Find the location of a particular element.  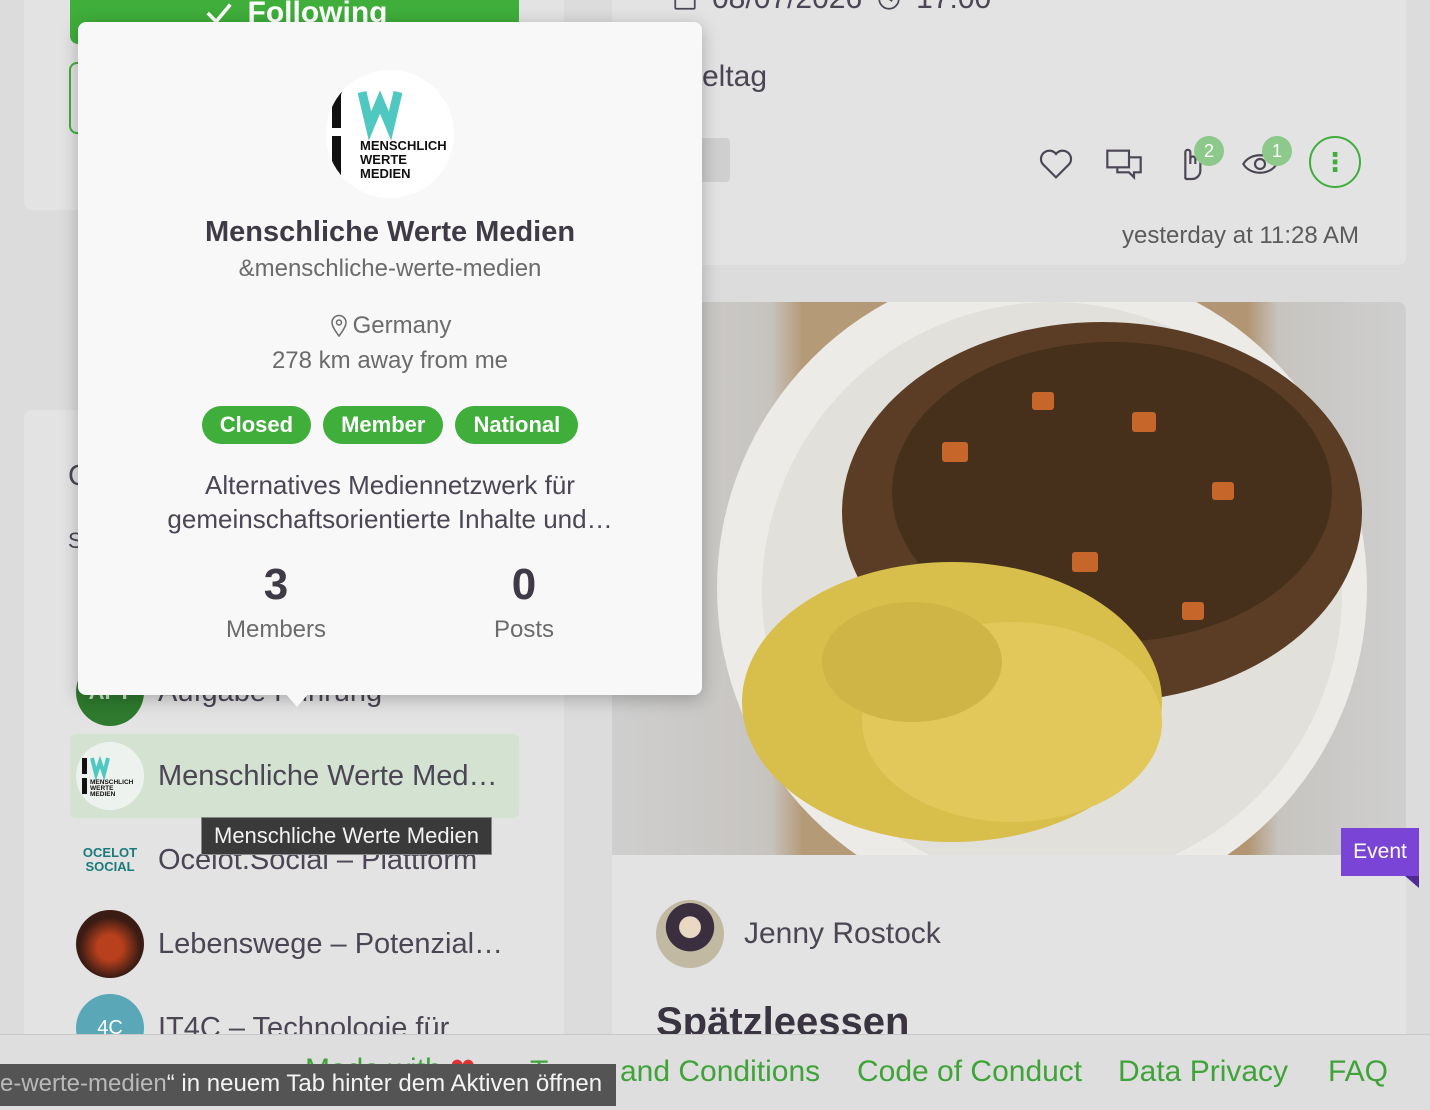

heart-icon is located at coordinates (1056, 164).